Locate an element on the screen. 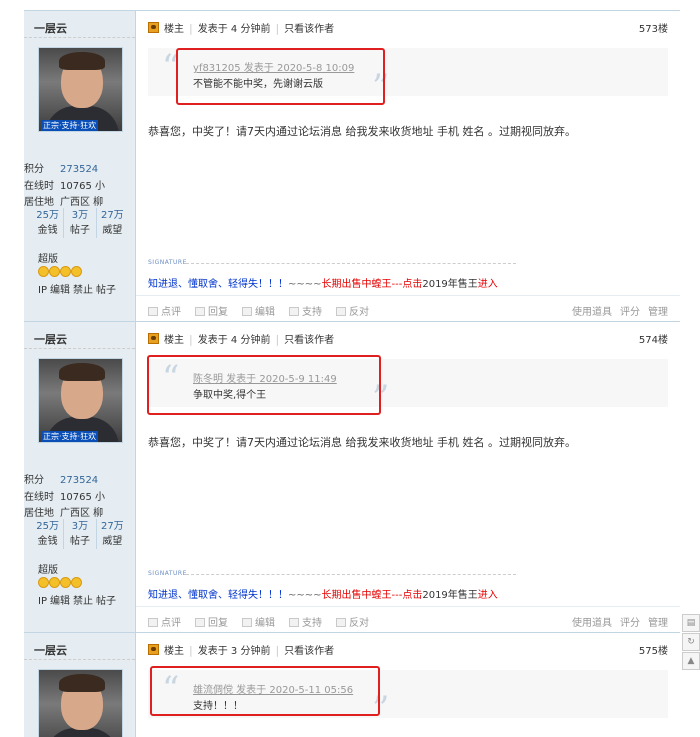  owner-label: 楼主 is located at coordinates (174, 651).